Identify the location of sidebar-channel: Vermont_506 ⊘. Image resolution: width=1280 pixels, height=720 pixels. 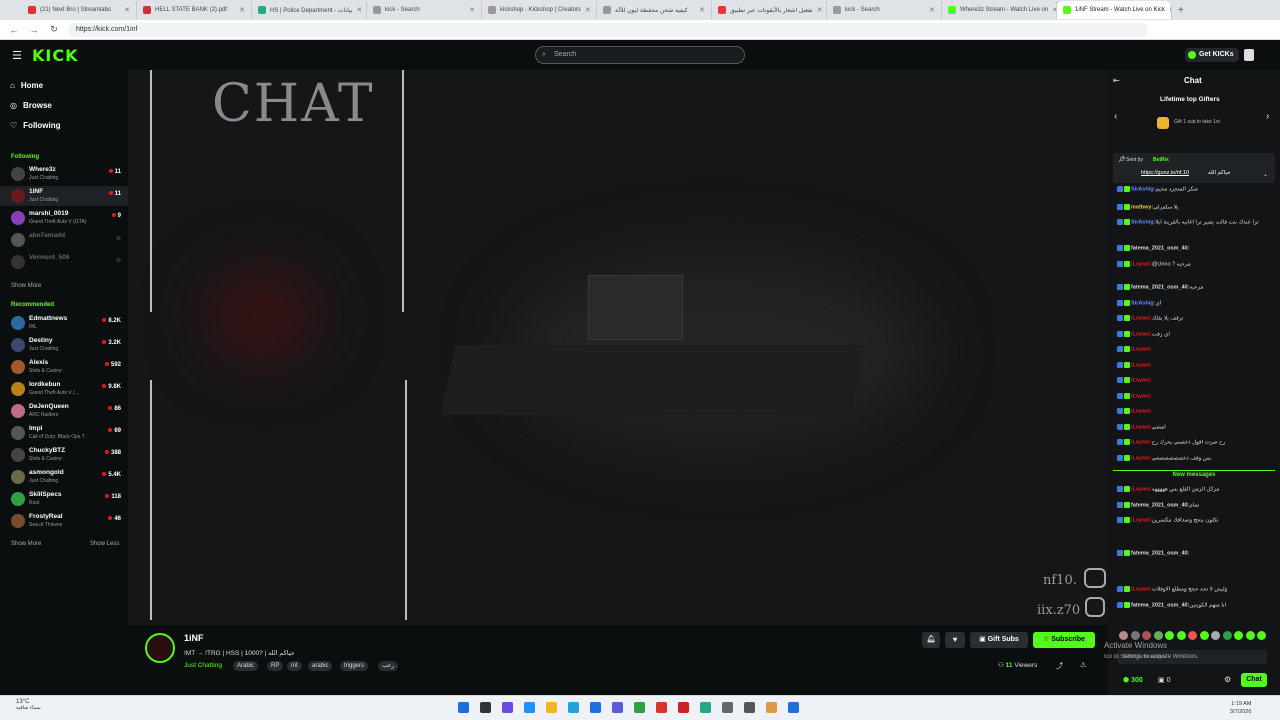
(64, 262).